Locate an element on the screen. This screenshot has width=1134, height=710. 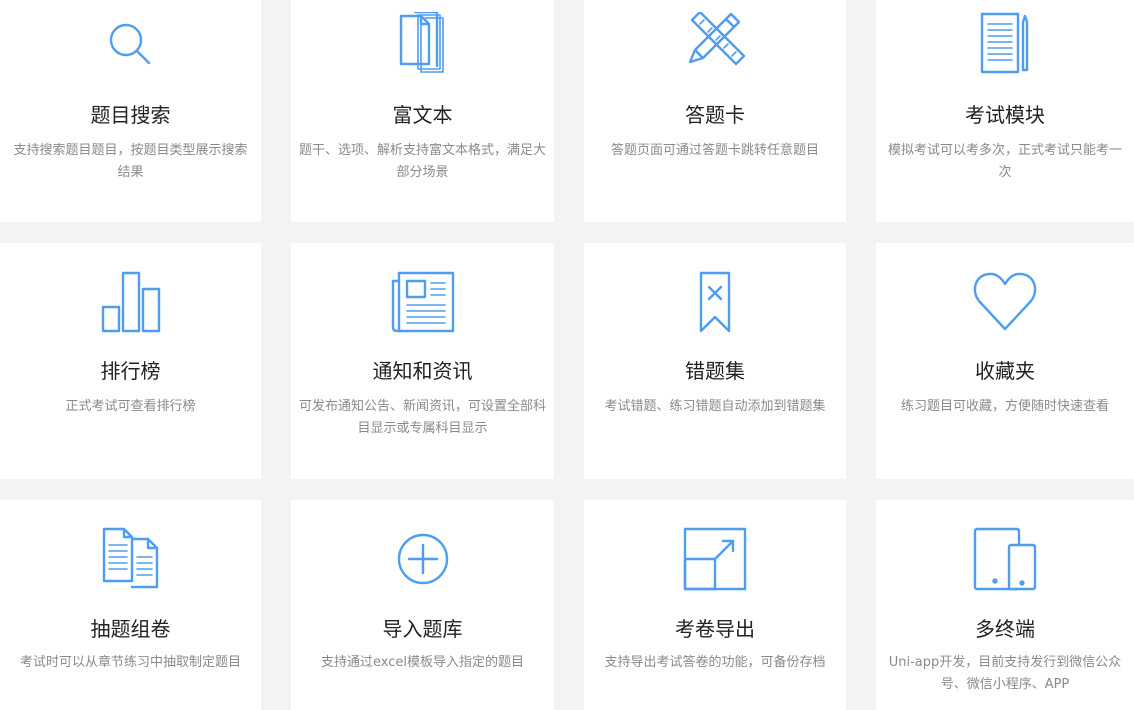
feature-title: 富文本 is located at coordinates (422, 115).